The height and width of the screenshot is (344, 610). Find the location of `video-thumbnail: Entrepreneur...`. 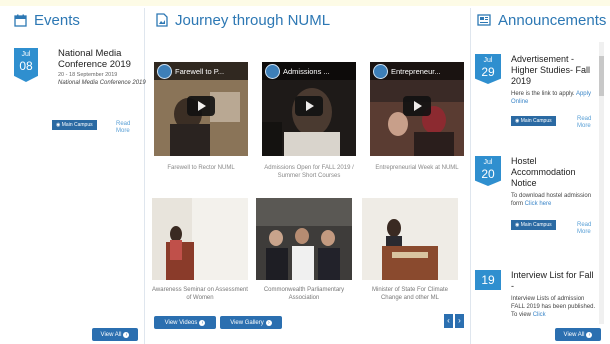

video-thumbnail: Entrepreneur... is located at coordinates (417, 109).